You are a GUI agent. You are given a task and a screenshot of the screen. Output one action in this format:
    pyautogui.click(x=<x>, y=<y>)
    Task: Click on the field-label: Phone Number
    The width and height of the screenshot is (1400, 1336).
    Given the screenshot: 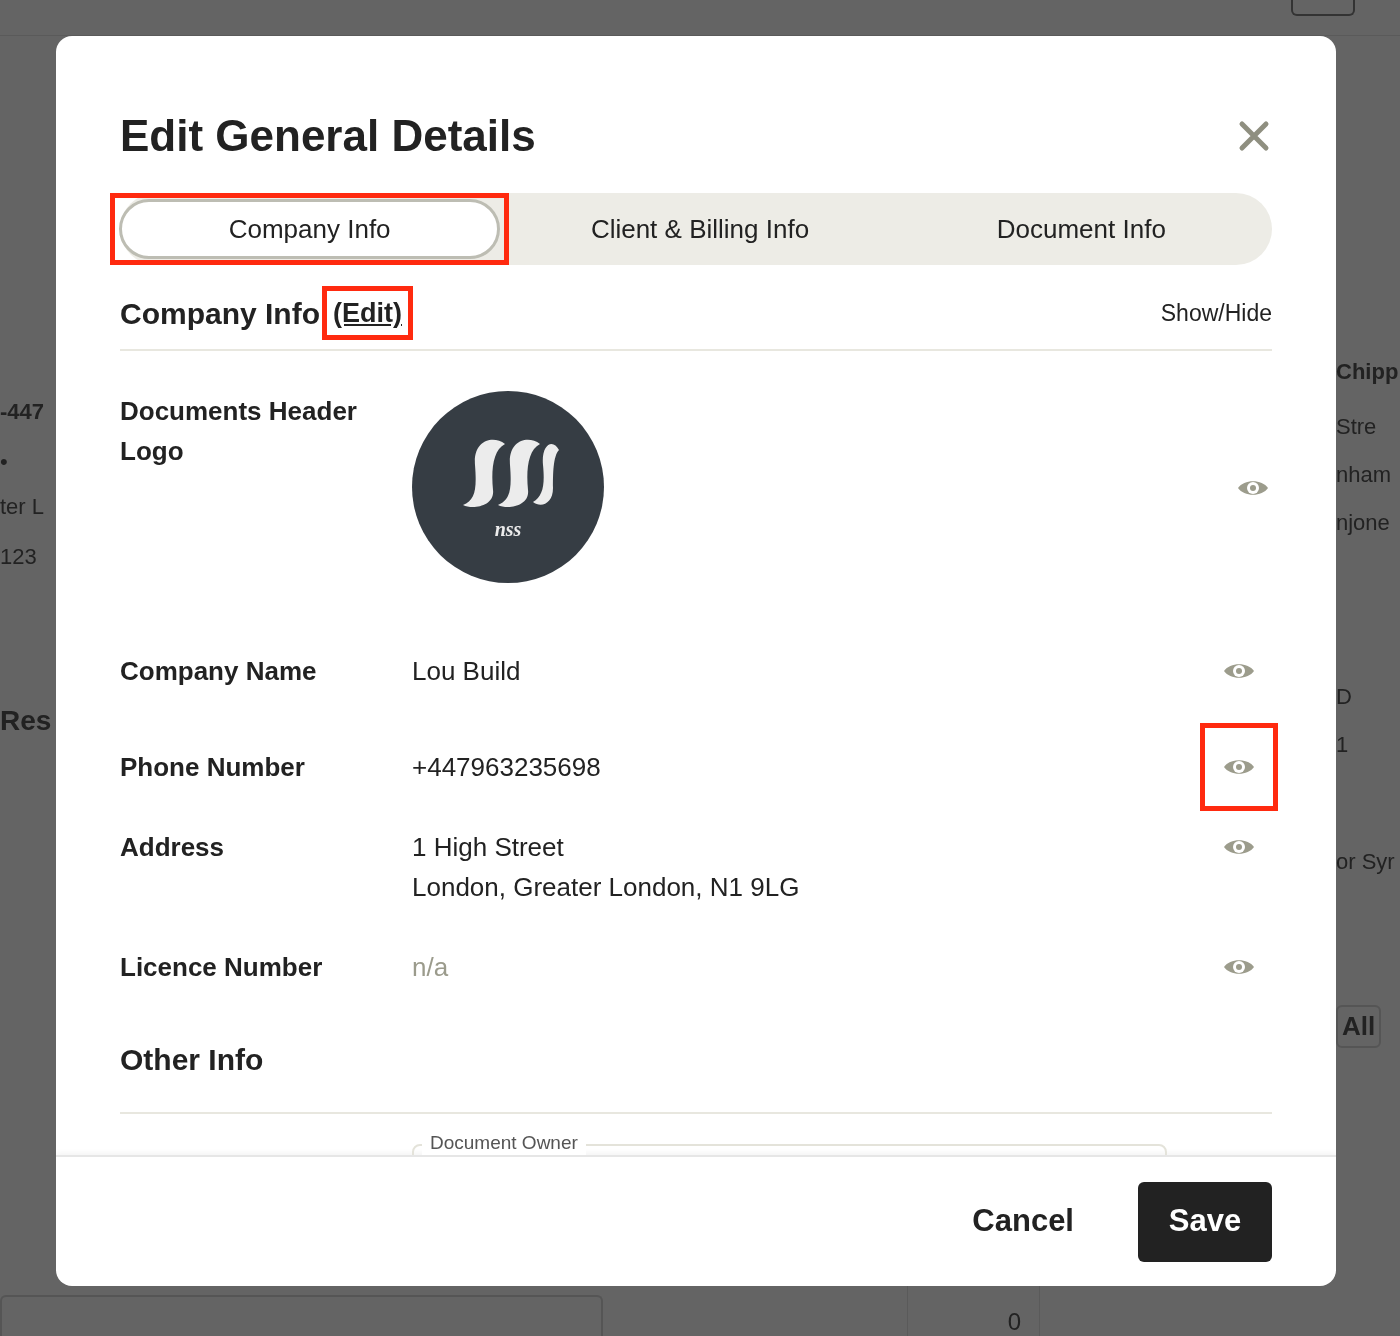 What is the action you would take?
    pyautogui.click(x=213, y=767)
    